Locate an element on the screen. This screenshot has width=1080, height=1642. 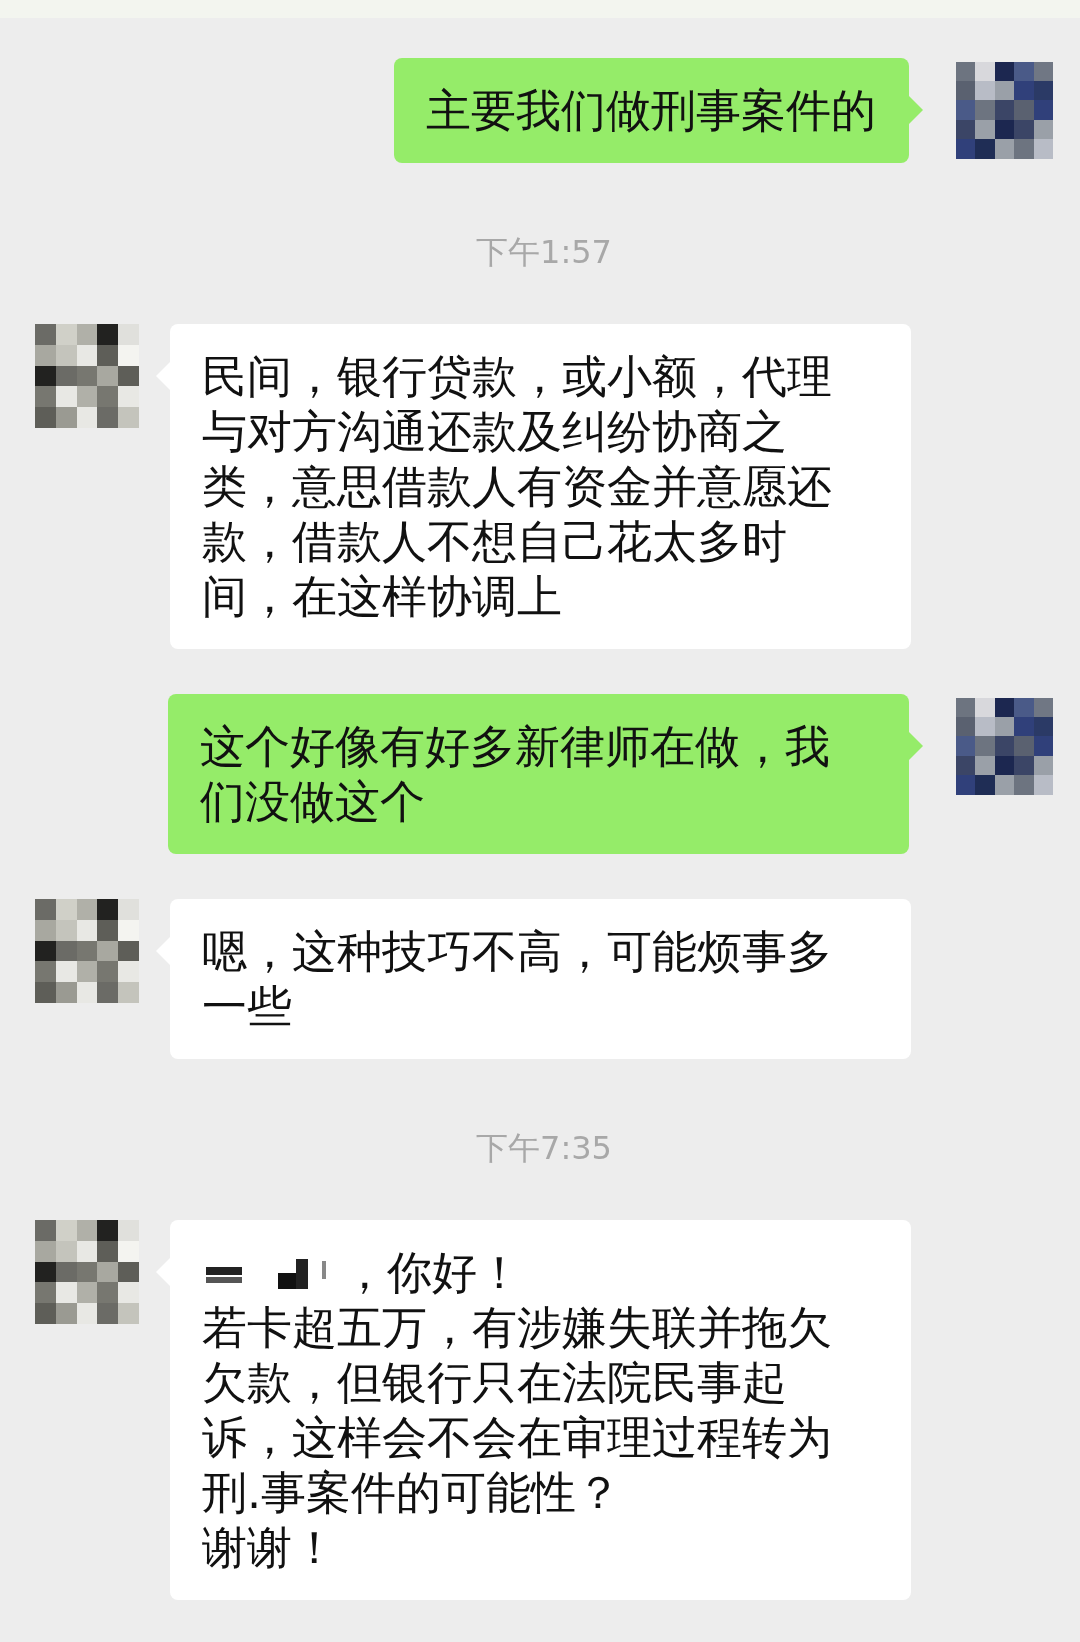
message-text: 若卡超五万，有涉嫌失联并拖欠欠款，但银行只在法院民事起诉，这样会不会在审理过程转为刑.事案件的可能性？ is located at coordinates (517, 1410).